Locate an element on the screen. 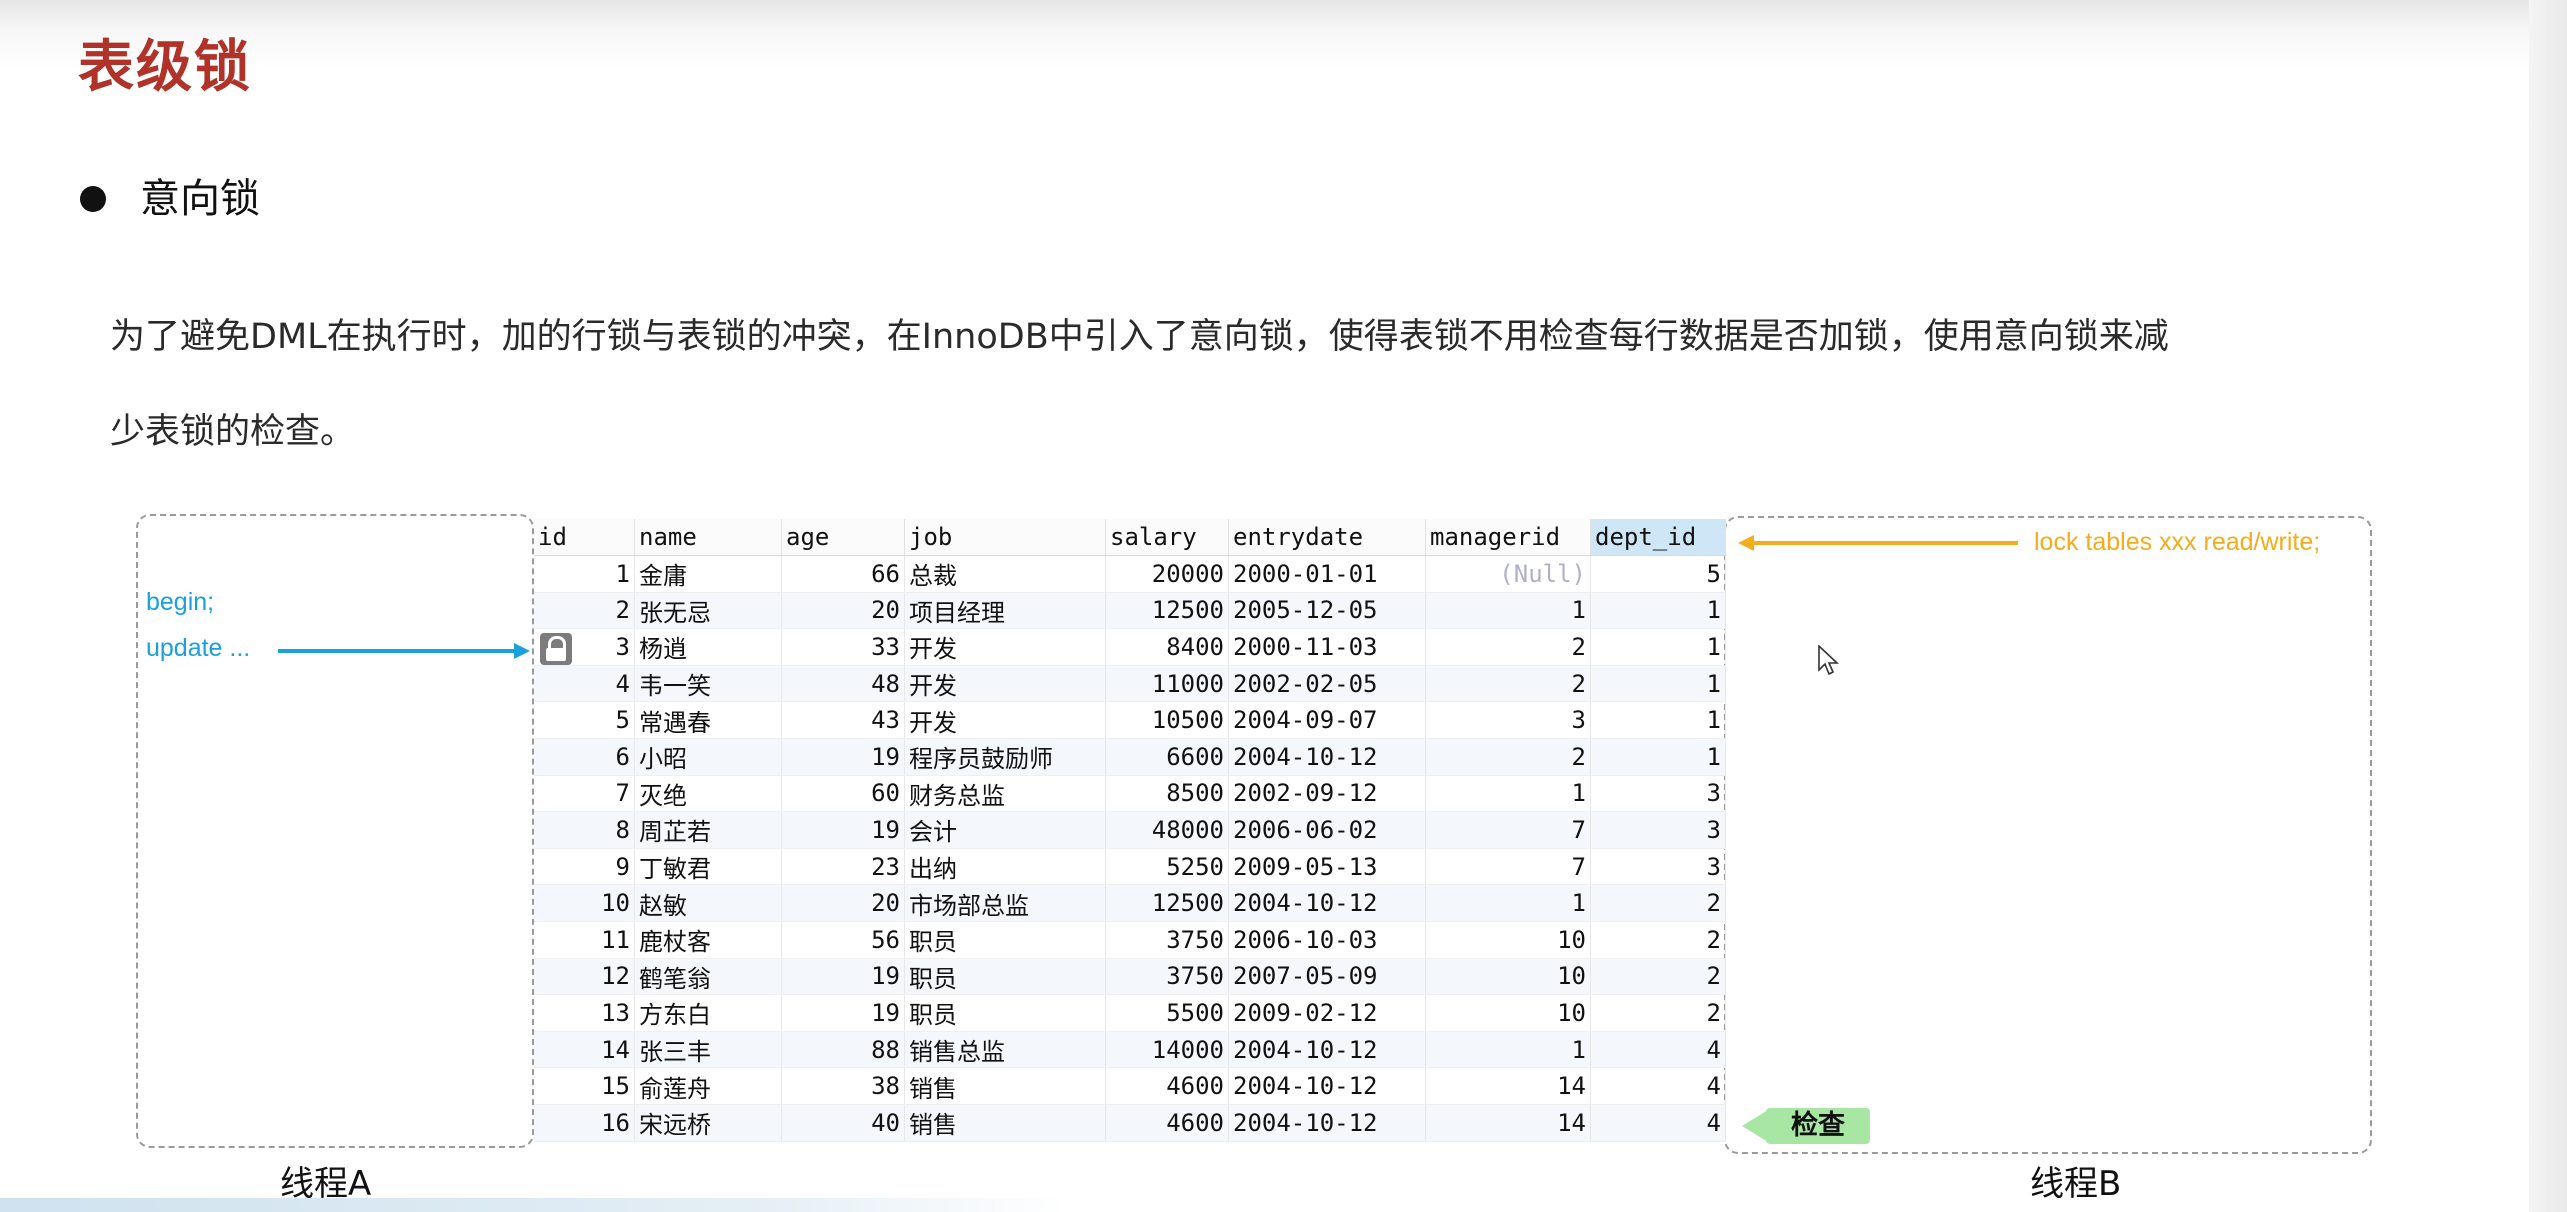 This screenshot has width=2567, height=1212. cell-id: 16 is located at coordinates (584, 1123).